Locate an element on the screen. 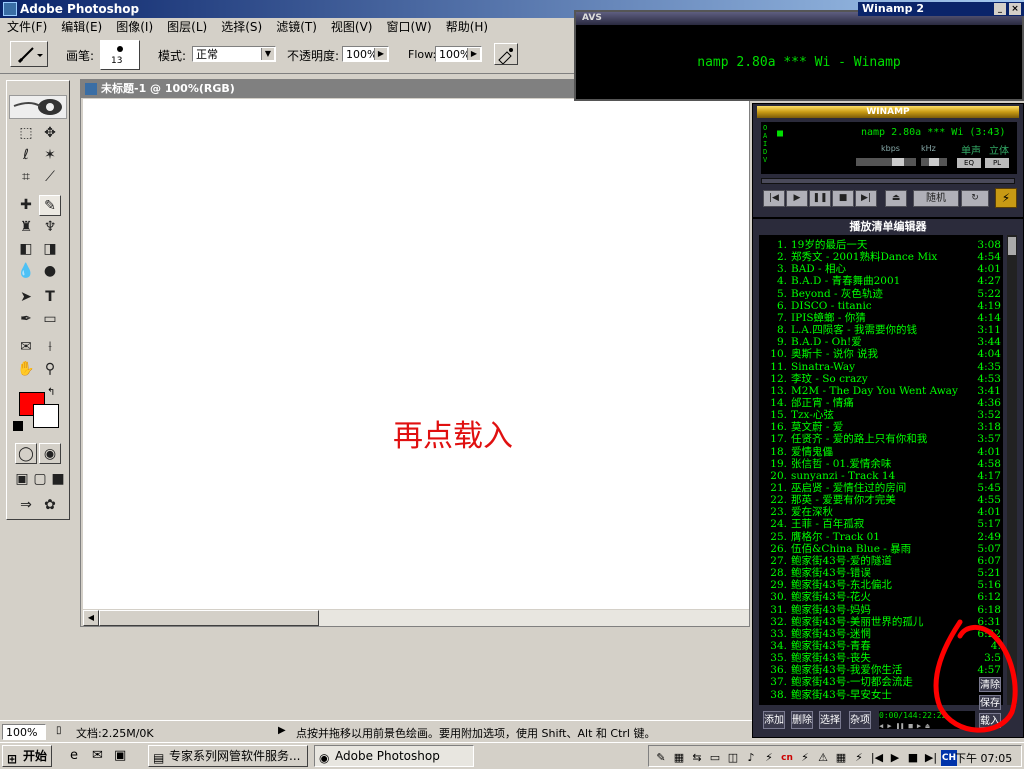 The width and height of the screenshot is (1024, 769). close-icon: × is located at coordinates (1015, 9).